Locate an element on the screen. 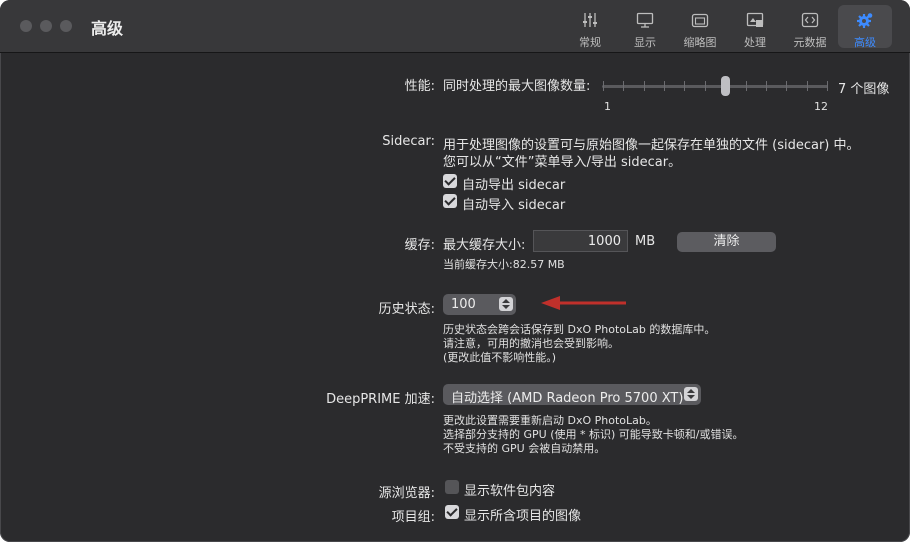  deepprime-note-2: 选择部分支持的 GPU (使用 * 标识) 可能导致卡顿和/或错误。 is located at coordinates (593, 434).